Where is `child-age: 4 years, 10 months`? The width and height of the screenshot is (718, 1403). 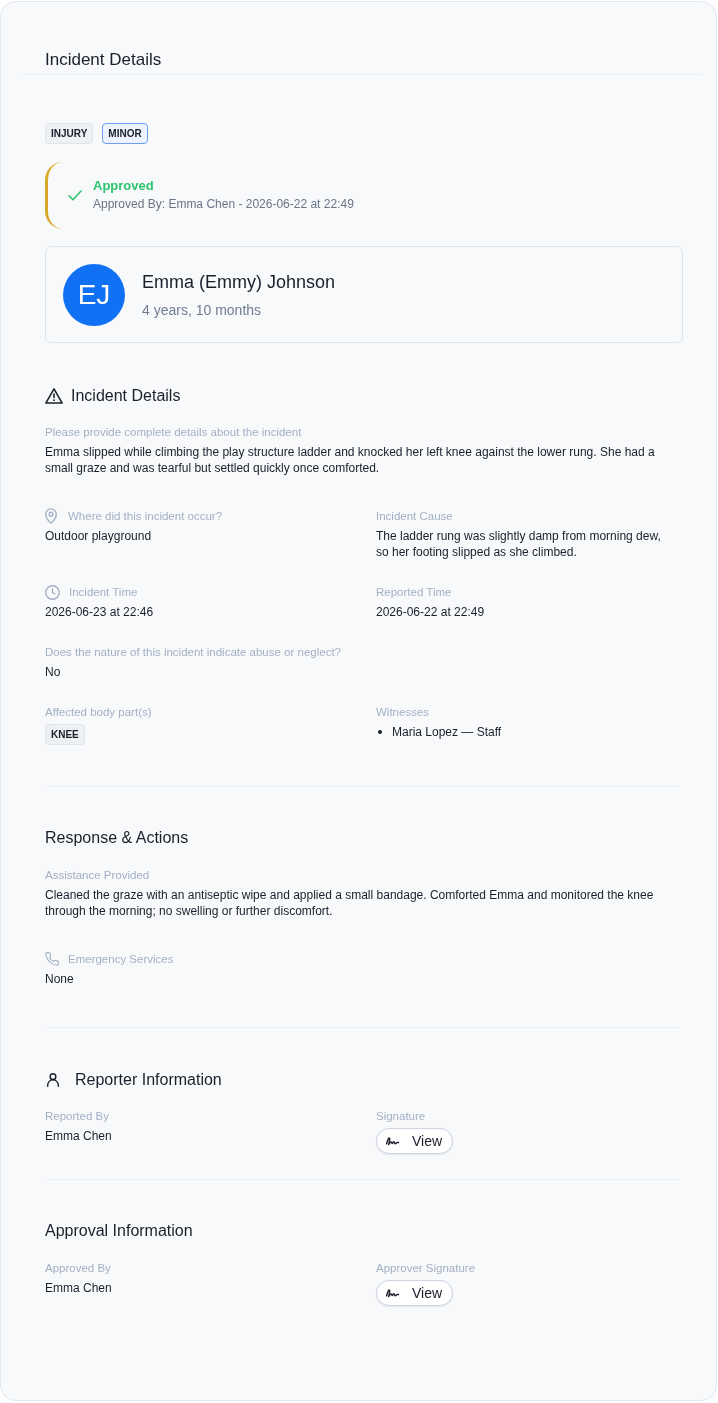
child-age: 4 years, 10 months is located at coordinates (202, 310).